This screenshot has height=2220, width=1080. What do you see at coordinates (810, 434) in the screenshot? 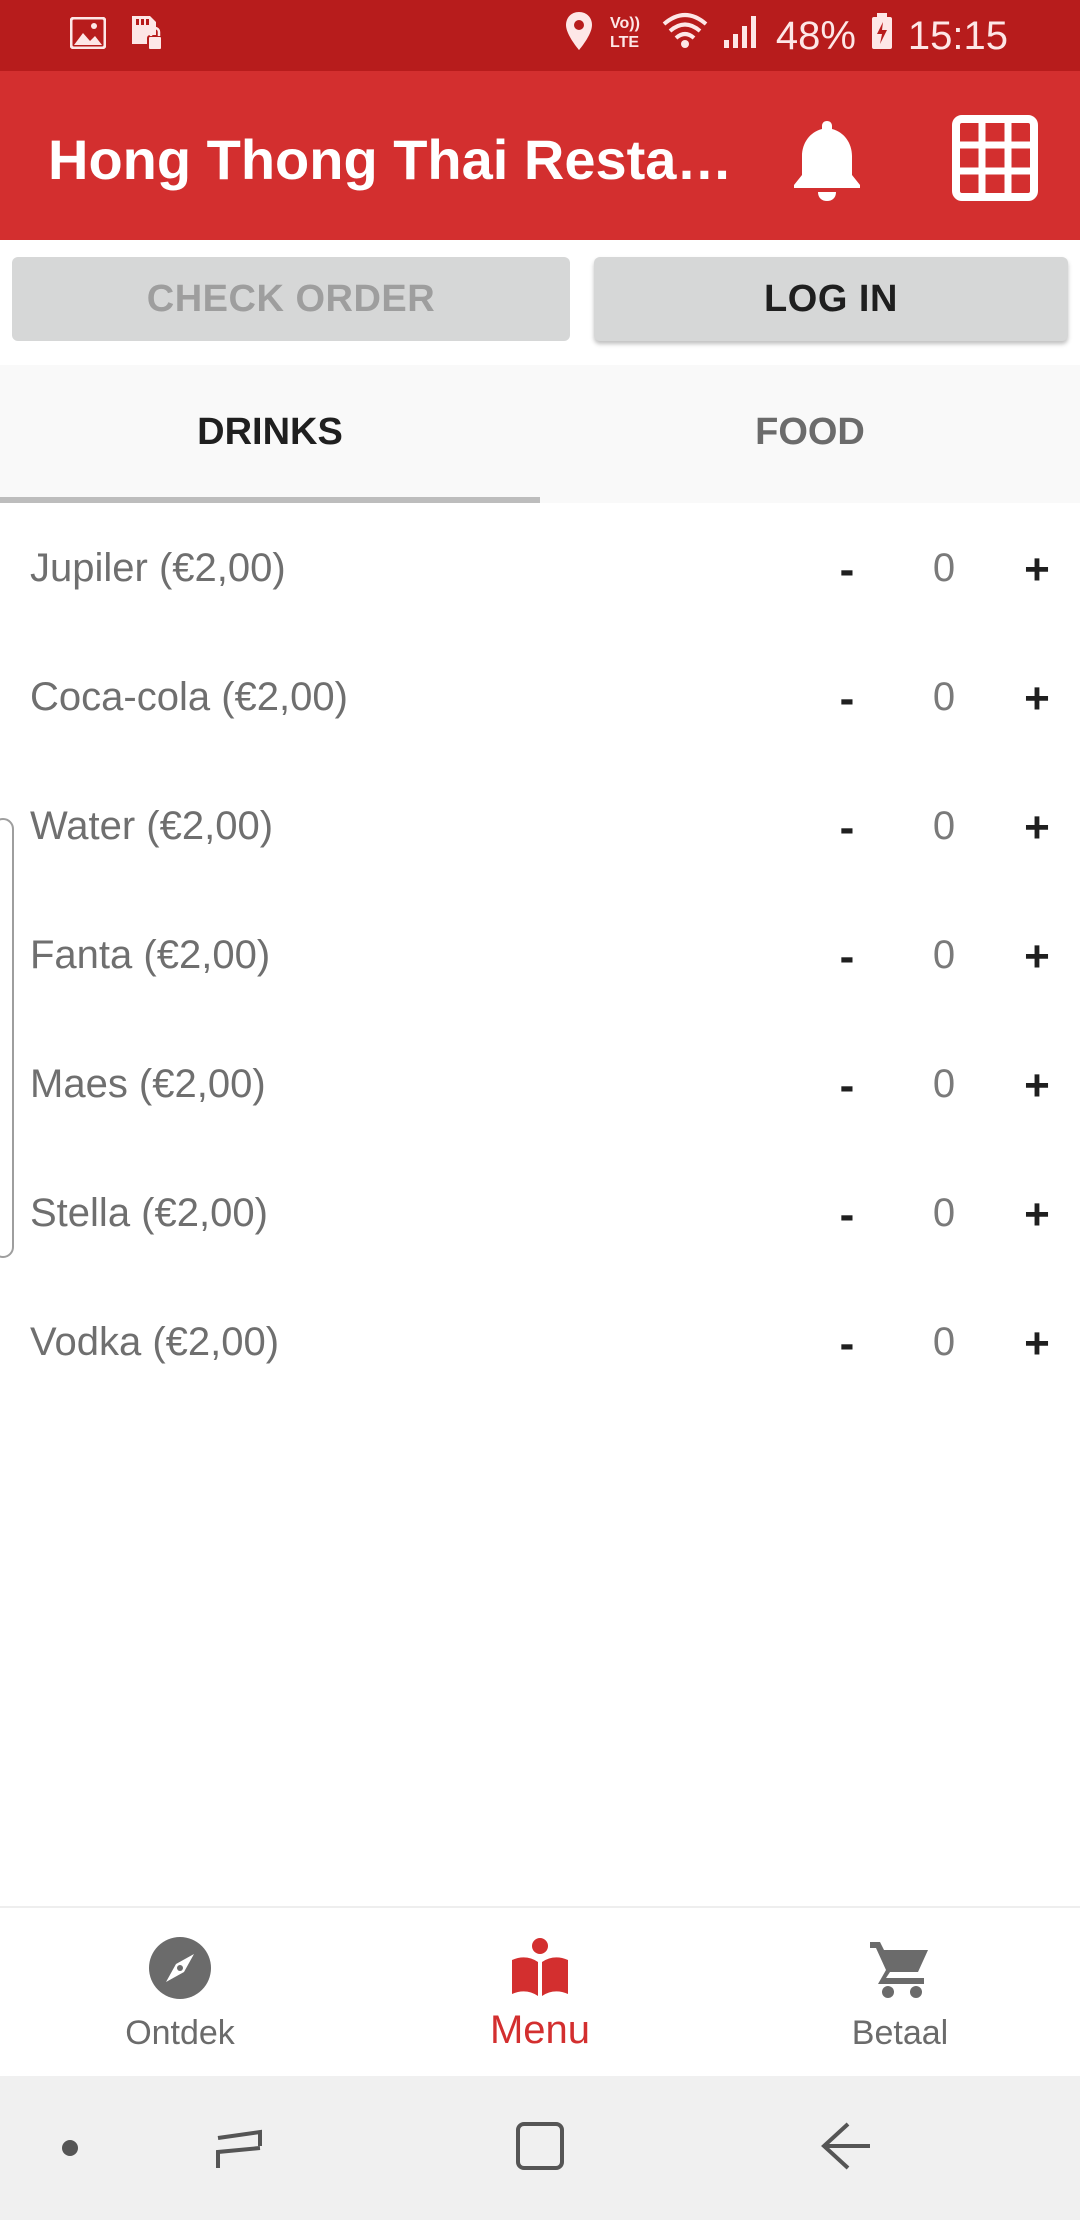
I see `tab-food: FOOD` at bounding box center [810, 434].